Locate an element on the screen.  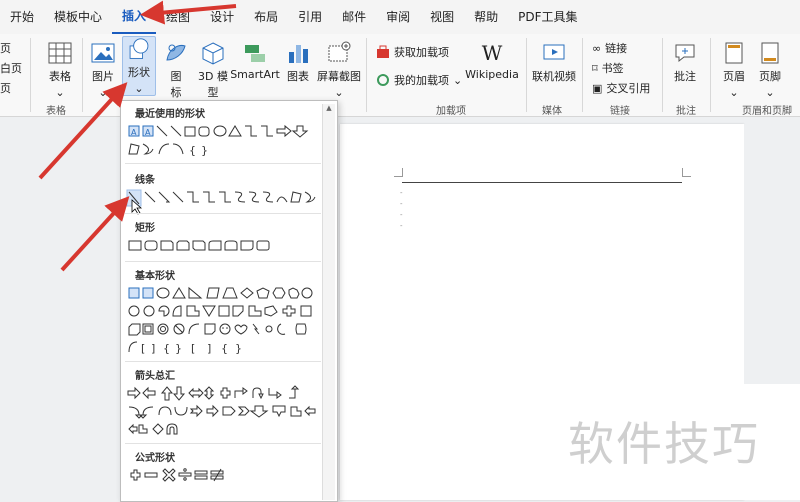
get-addins-label: 获取加载项 is located at coordinates (421, 52).